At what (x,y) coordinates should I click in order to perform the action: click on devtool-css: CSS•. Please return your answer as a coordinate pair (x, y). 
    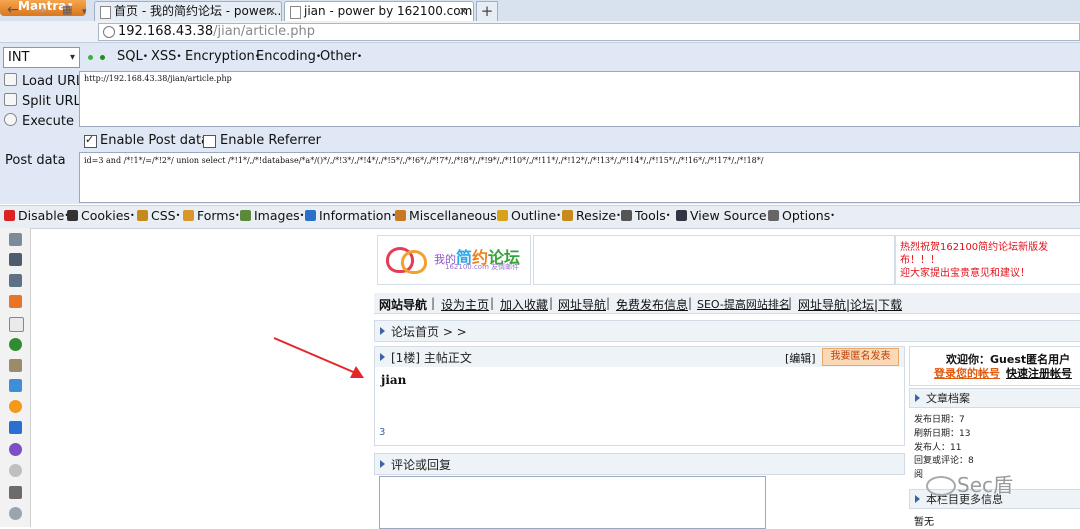
    Looking at the image, I should click on (158, 216).